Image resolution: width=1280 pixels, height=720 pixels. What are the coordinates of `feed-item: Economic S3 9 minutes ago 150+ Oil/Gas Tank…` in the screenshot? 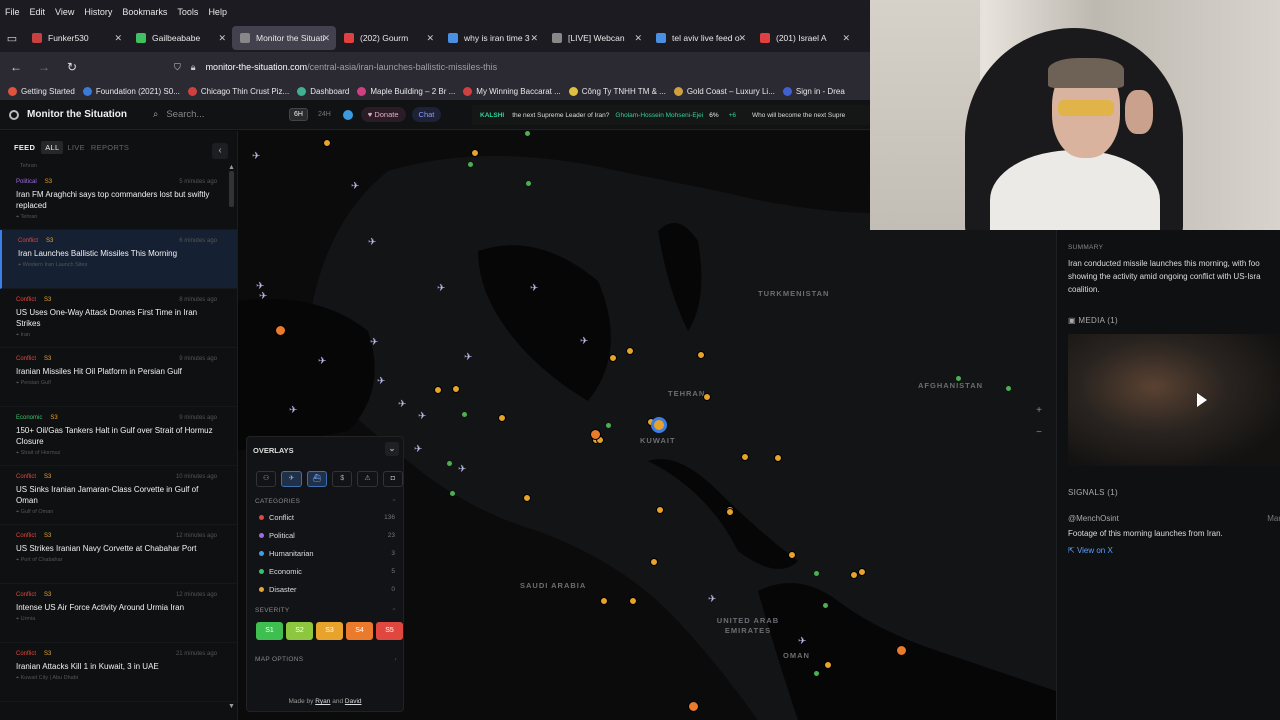 It's located at (118, 436).